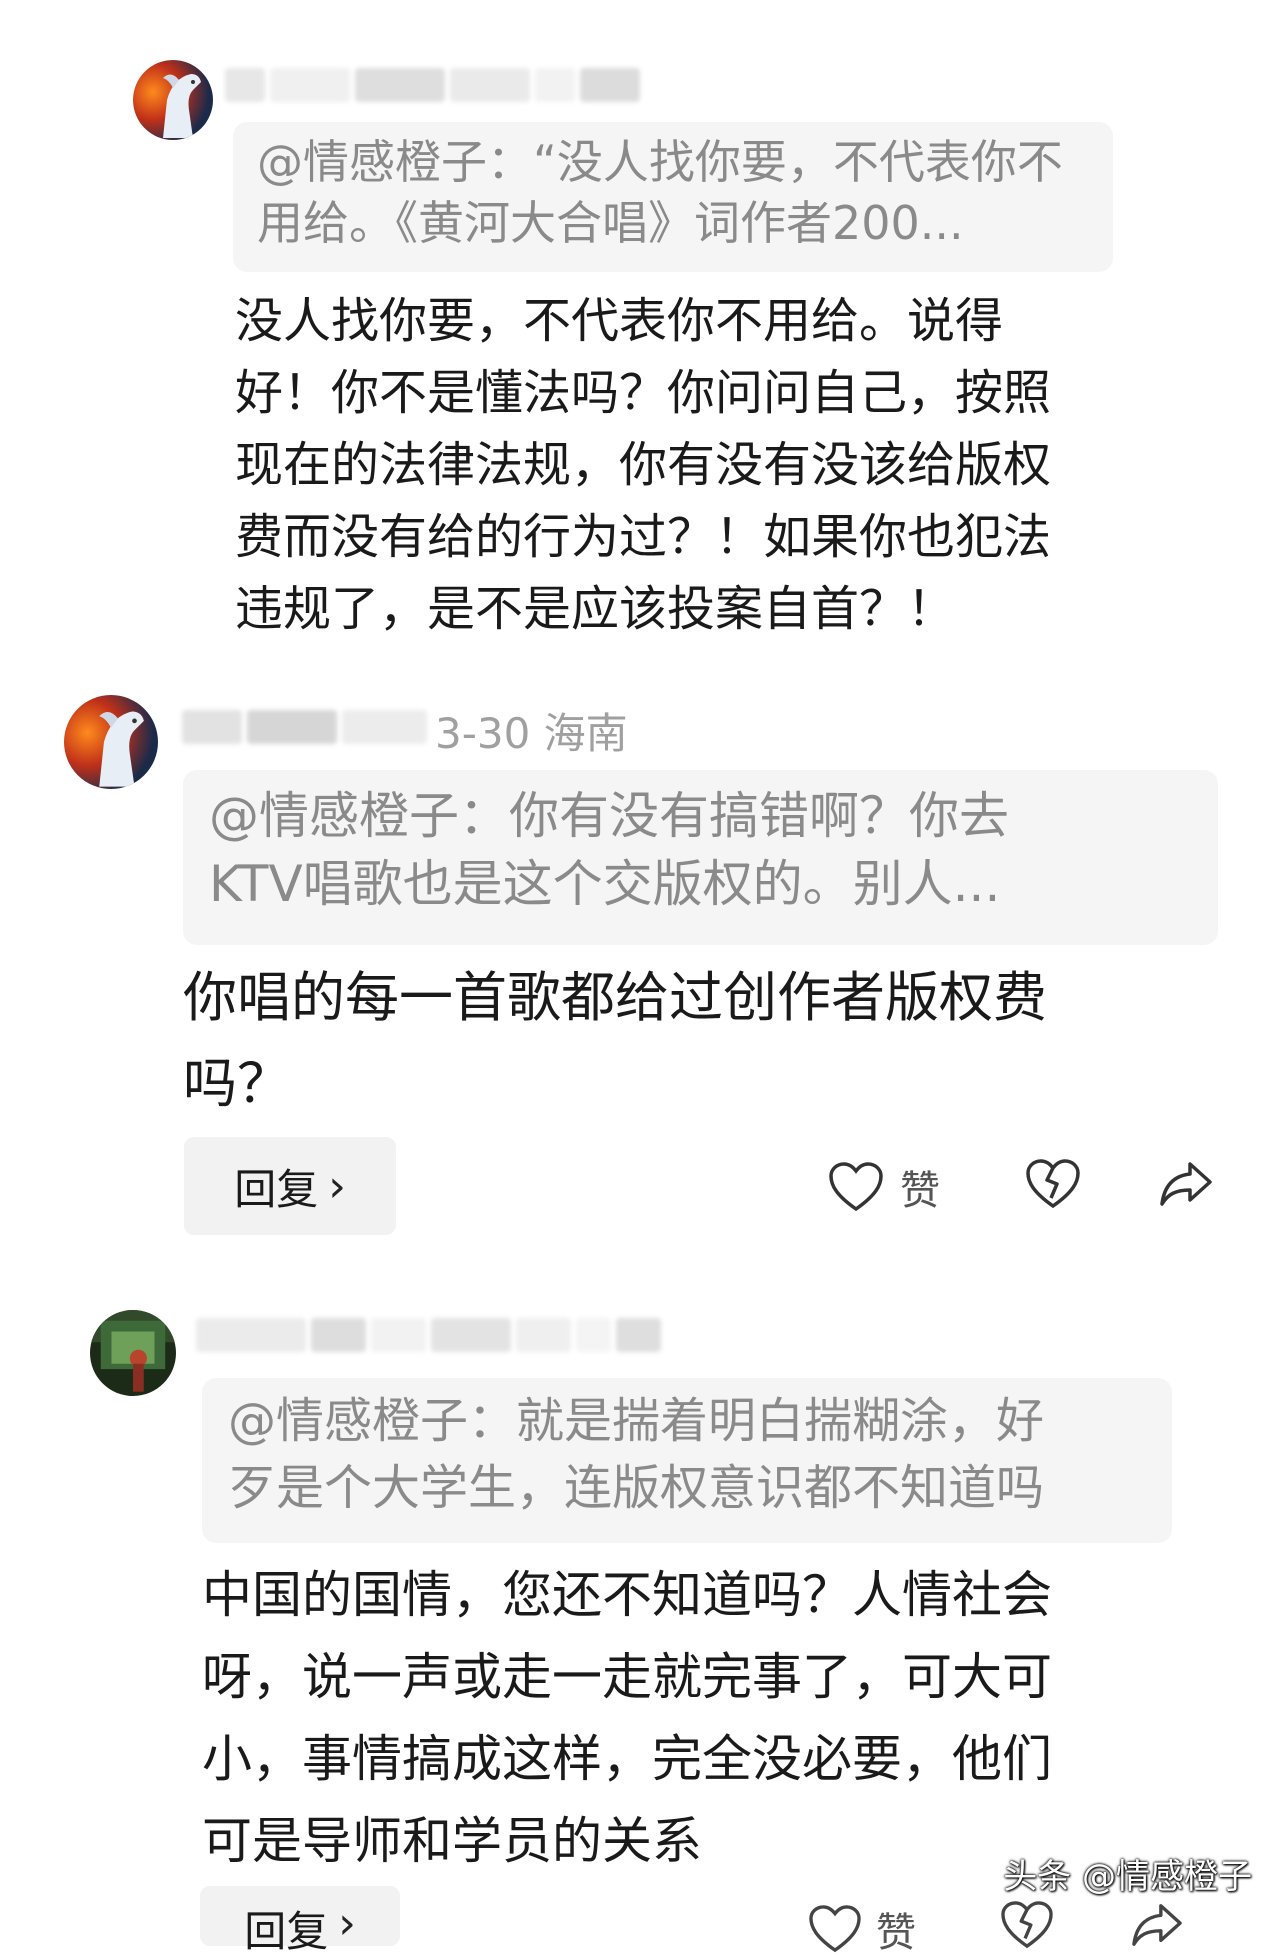 The width and height of the screenshot is (1280, 1959). I want to click on quoted-comment: @情感橙子：就是揣着明白揣糊涂，好 歹是个大学生，连版权意识都不知道吗, so click(687, 1460).